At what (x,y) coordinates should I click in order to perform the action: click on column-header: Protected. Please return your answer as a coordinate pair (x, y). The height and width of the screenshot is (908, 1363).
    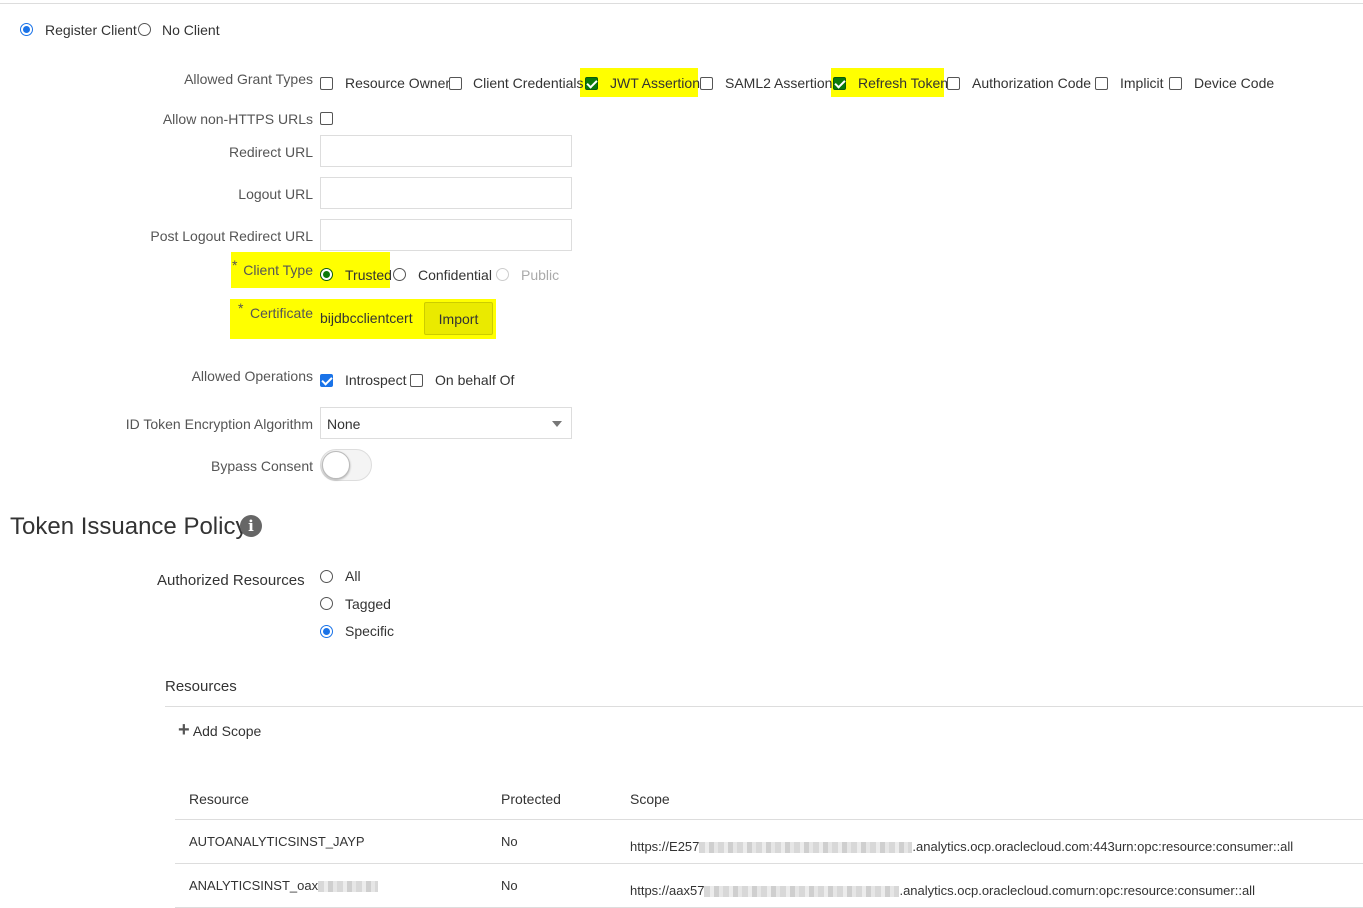
    Looking at the image, I should click on (531, 799).